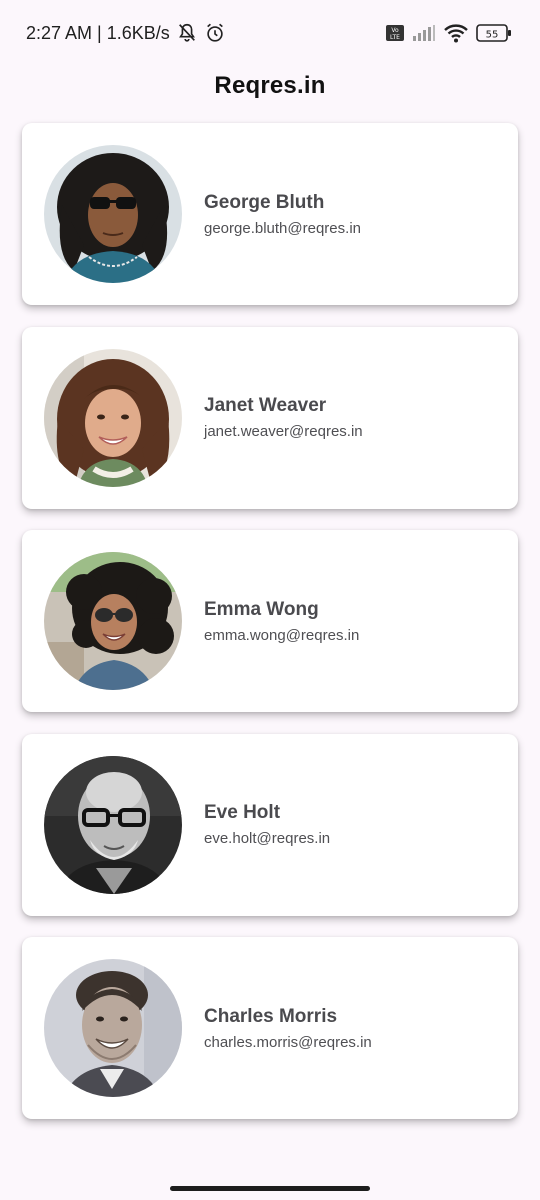 The image size is (540, 1200). I want to click on user-name: Emma Wong, so click(261, 609).